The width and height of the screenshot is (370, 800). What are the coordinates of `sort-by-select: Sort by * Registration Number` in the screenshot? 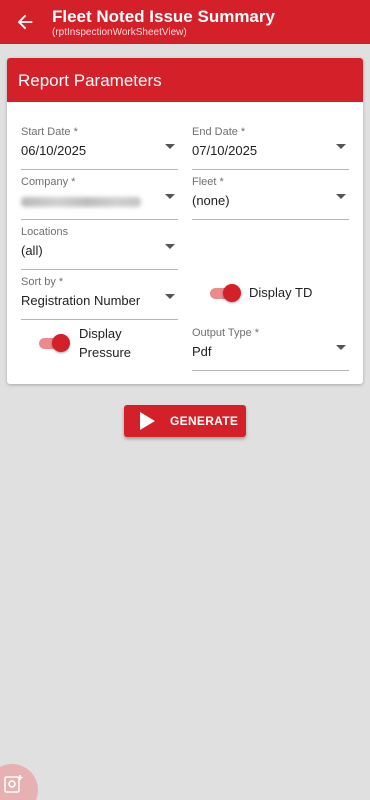 It's located at (99, 298).